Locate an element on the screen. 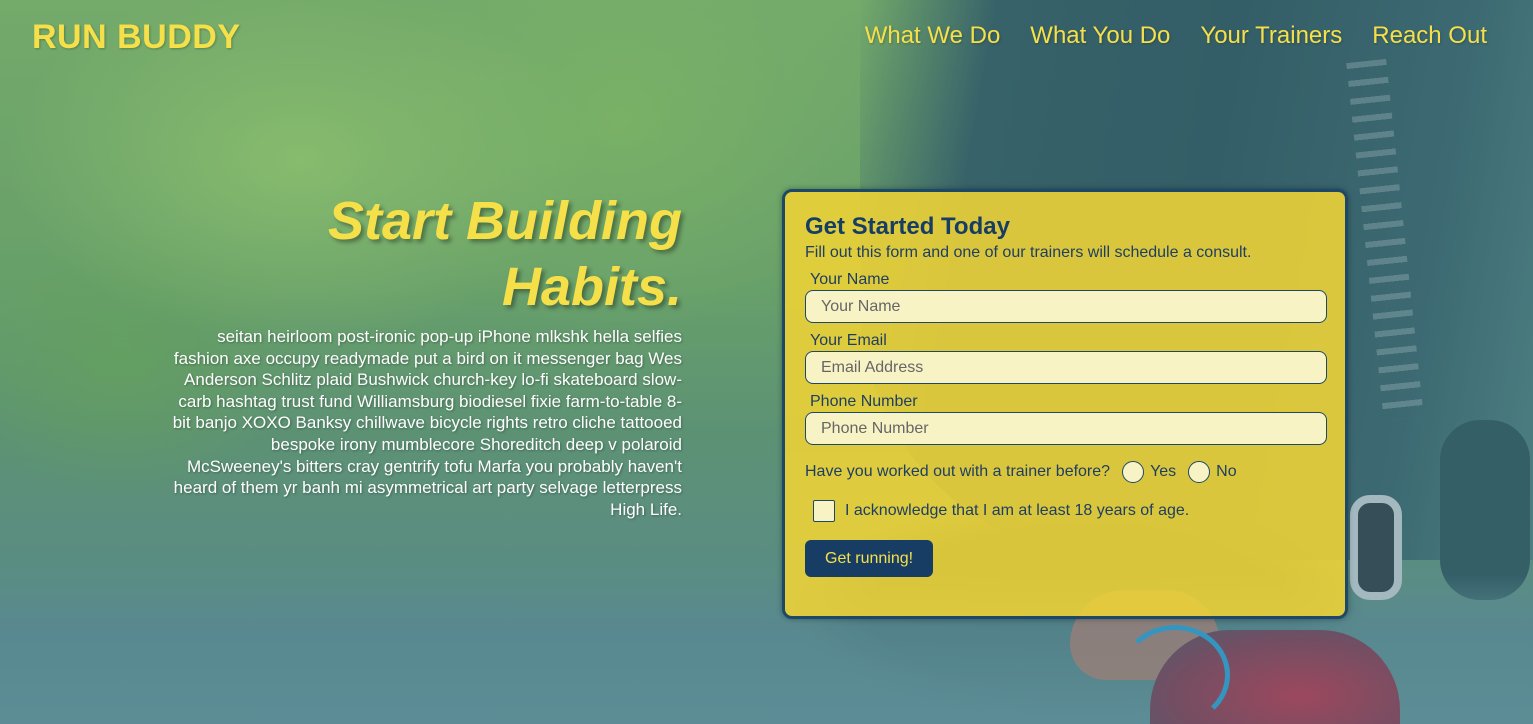  nav-link-what-you-do: What You Do is located at coordinates (1100, 36).